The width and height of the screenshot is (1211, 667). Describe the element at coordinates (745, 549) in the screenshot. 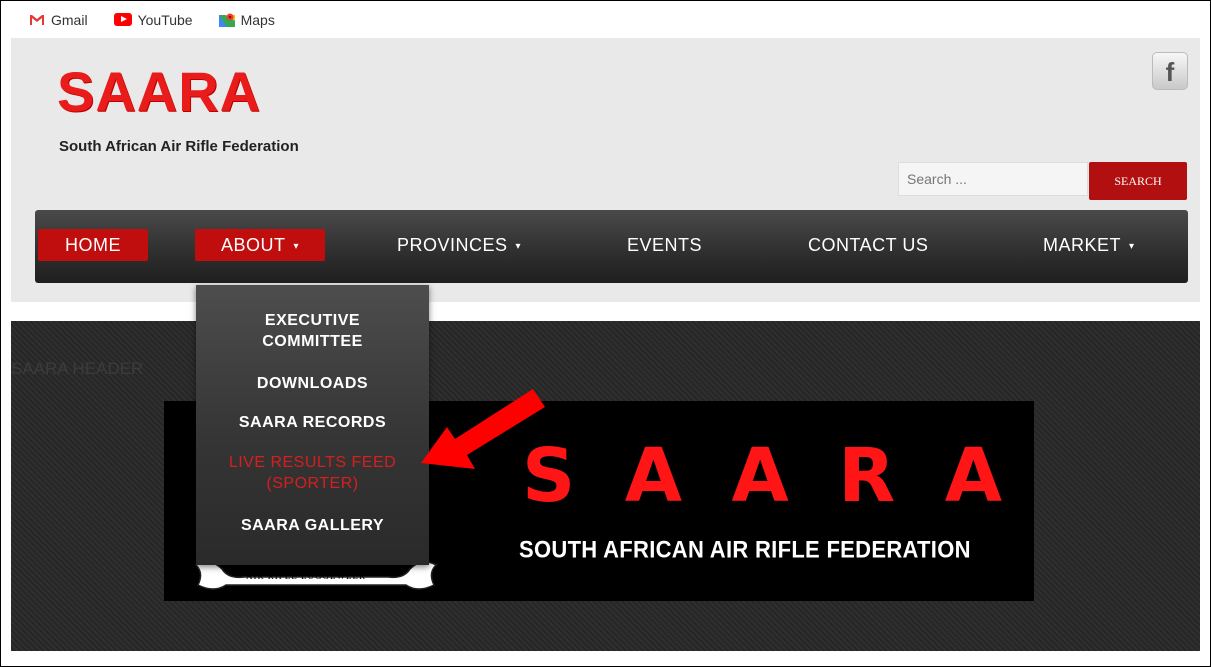

I see `banner-subtitle: SOUTH AFRICAN AIR RIFLE FEDERATION` at that location.